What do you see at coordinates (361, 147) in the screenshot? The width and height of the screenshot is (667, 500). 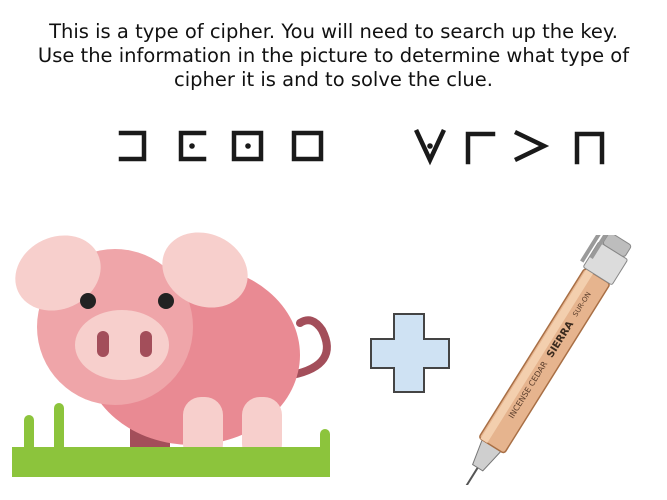 I see `cipher-symbols` at bounding box center [361, 147].